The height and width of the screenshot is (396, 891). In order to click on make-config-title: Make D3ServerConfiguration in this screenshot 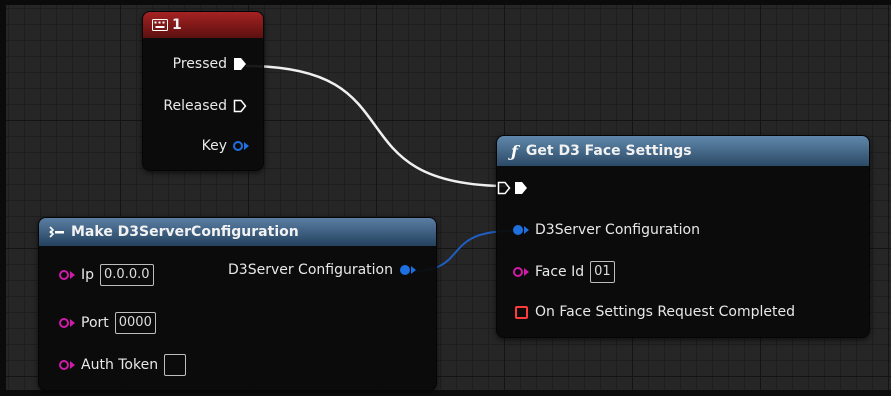, I will do `click(185, 232)`.